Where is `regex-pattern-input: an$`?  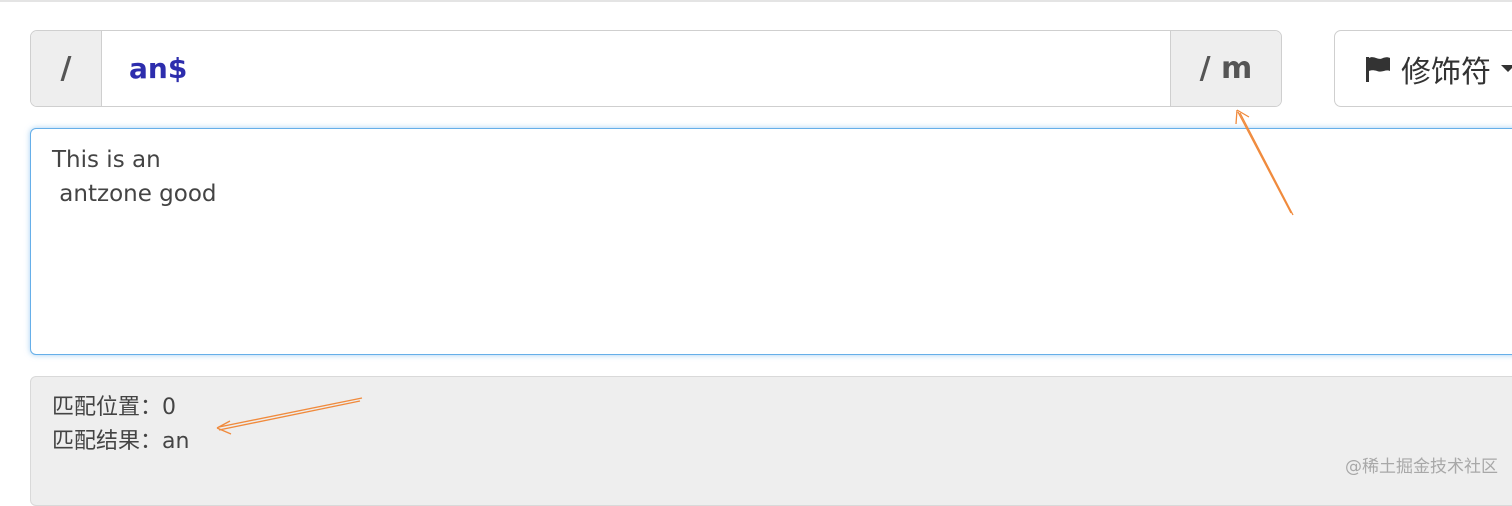 regex-pattern-input: an$ is located at coordinates (636, 68).